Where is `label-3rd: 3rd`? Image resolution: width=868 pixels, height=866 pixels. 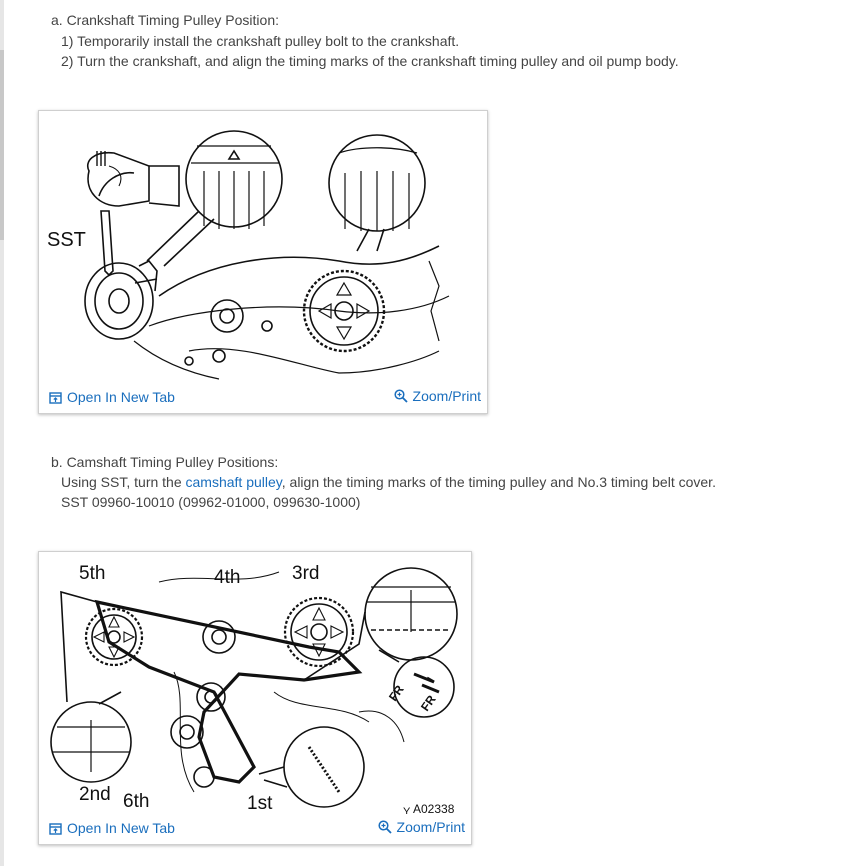
label-3rd: 3rd is located at coordinates (305, 573).